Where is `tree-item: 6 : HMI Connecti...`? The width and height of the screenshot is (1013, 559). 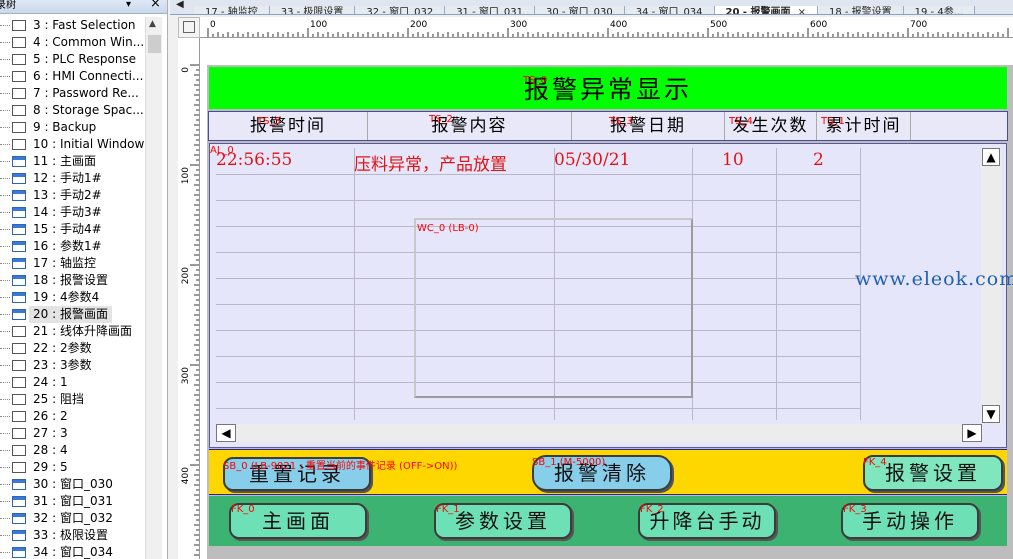
tree-item: 6 : HMI Connecti... is located at coordinates (72, 76).